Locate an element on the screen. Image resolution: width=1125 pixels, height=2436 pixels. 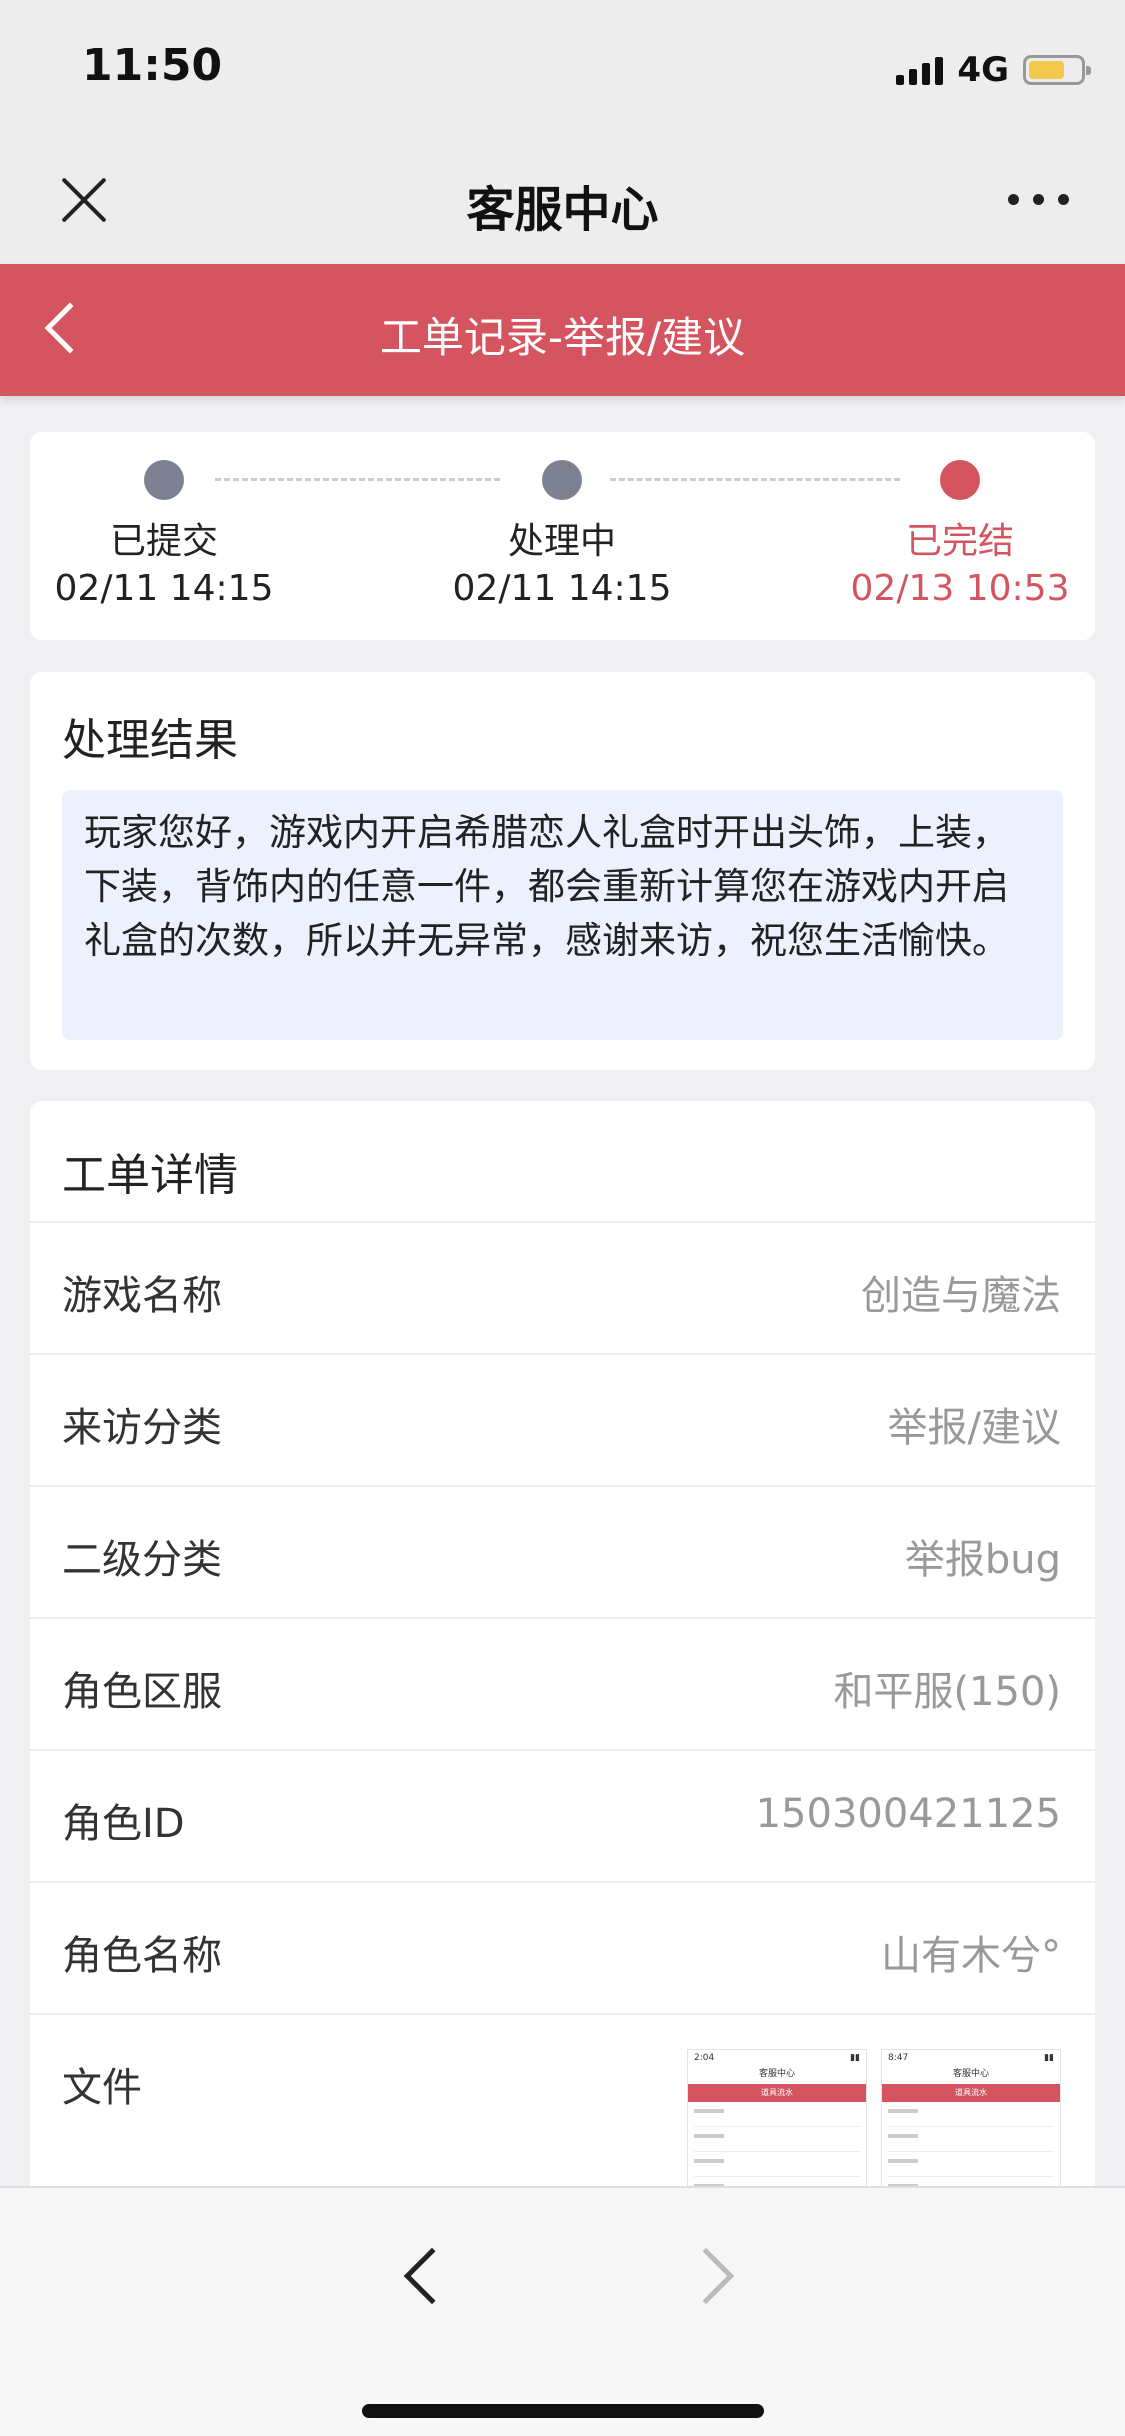
thumb-time: 2:04 is located at coordinates (704, 2058).